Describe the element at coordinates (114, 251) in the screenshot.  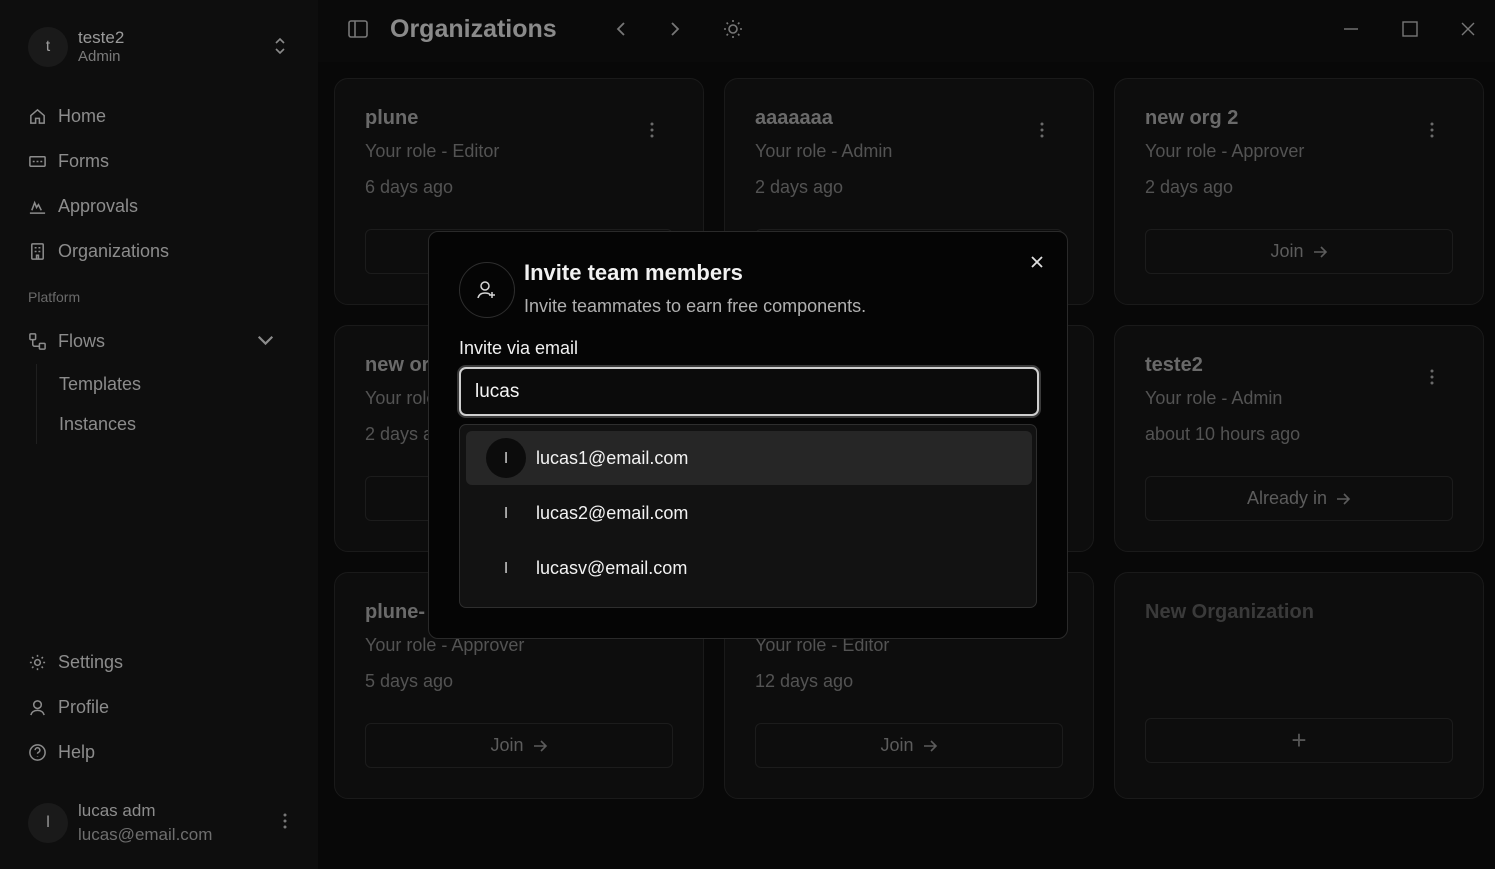
I see `nav-organizations-label: Organizations` at that location.